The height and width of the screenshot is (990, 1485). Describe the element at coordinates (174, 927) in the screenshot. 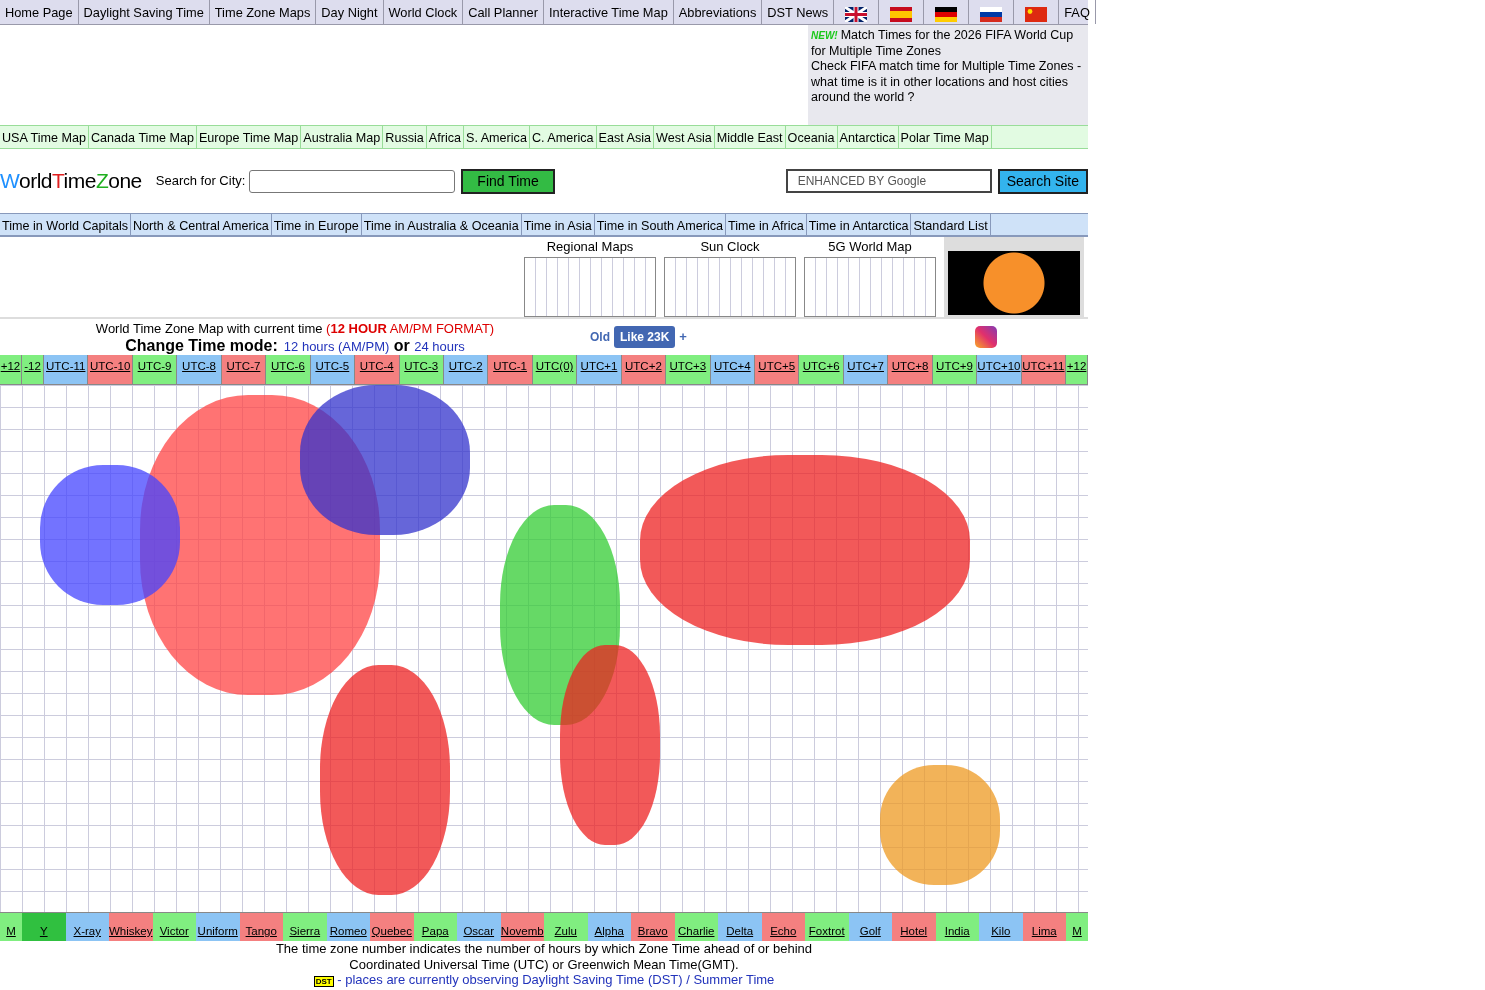

I see `military-zone-link: Victor` at that location.